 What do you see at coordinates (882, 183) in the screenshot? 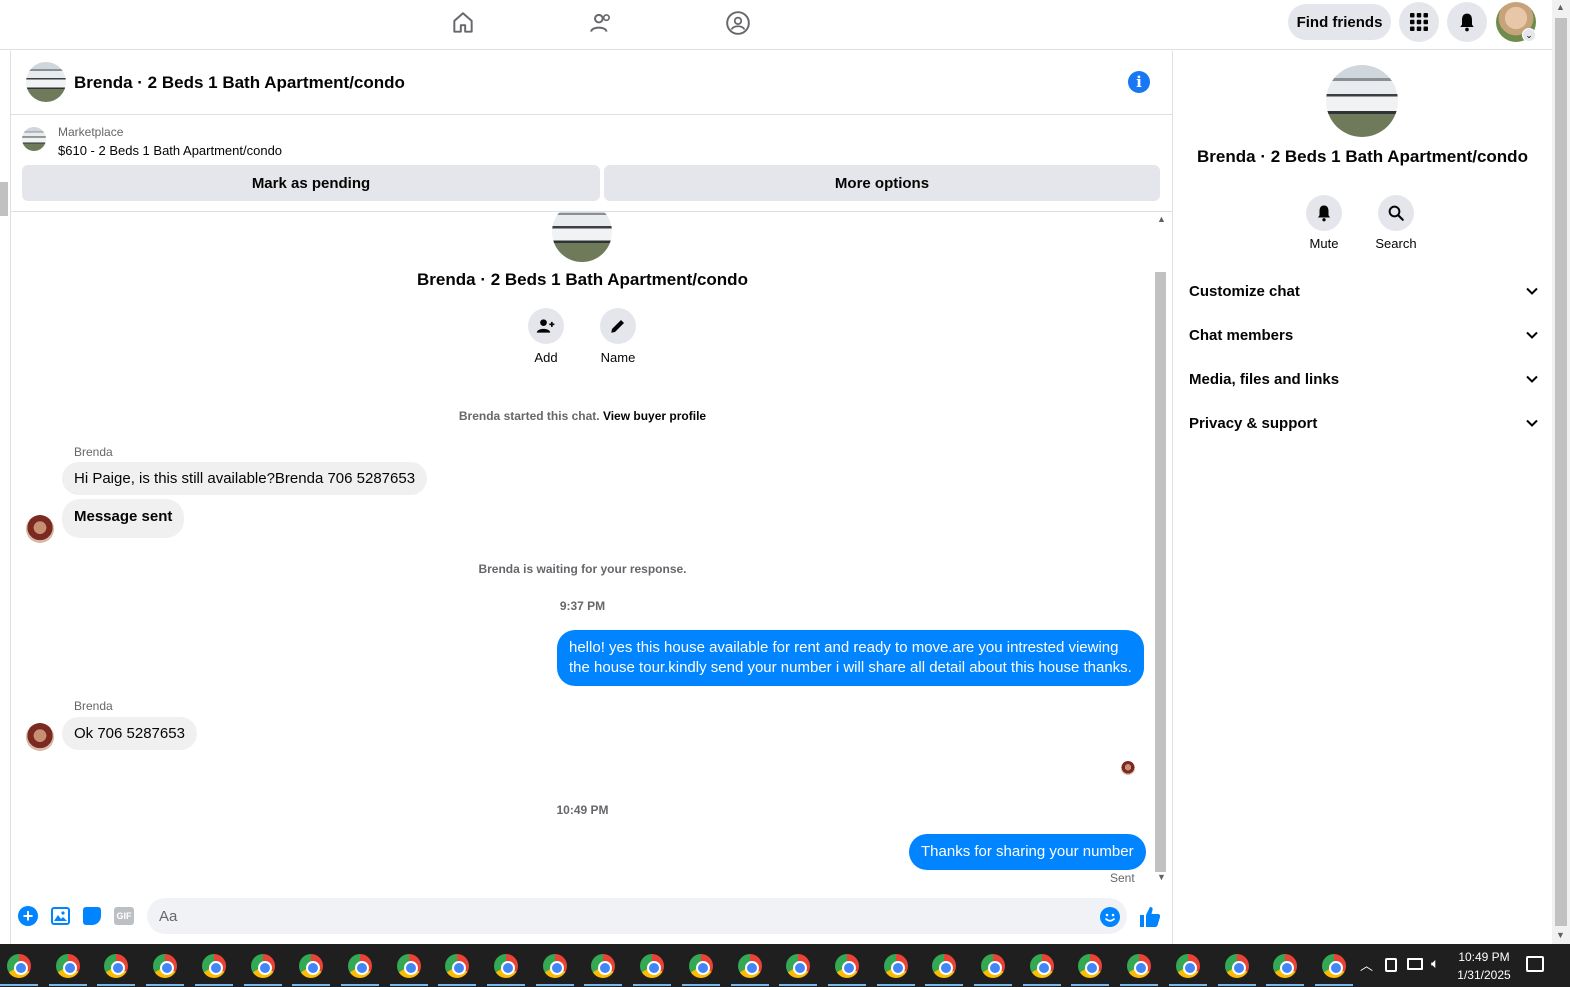
I see `more-options-button: More options` at bounding box center [882, 183].